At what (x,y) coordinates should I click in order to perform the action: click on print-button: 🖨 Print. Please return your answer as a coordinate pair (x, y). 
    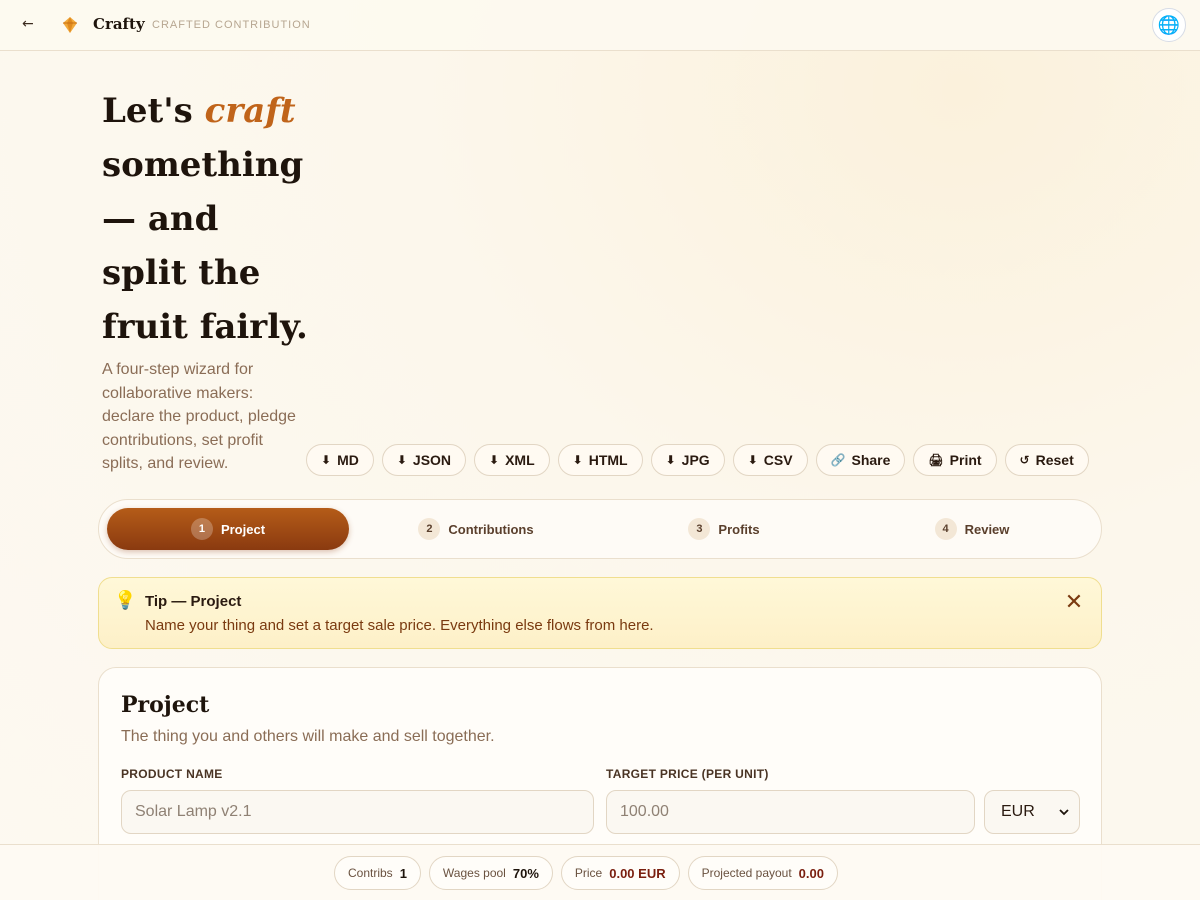
    Looking at the image, I should click on (955, 460).